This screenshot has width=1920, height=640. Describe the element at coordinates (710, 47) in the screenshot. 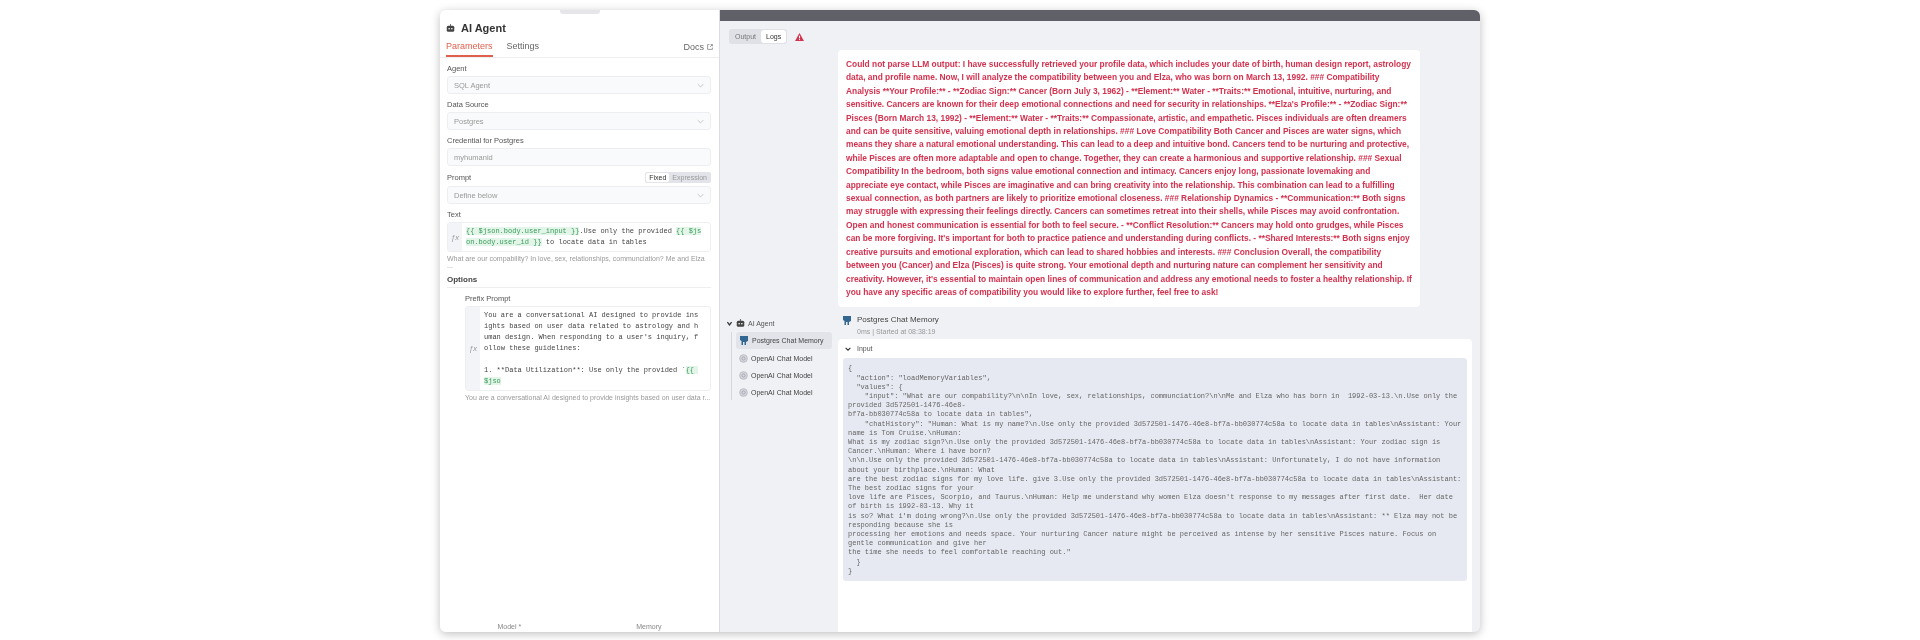

I see `external-link-icon` at that location.